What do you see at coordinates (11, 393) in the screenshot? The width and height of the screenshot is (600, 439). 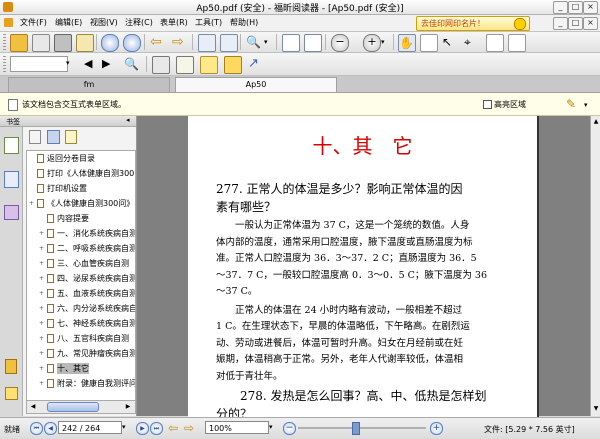 I see `comments-panel-icon` at bounding box center [11, 393].